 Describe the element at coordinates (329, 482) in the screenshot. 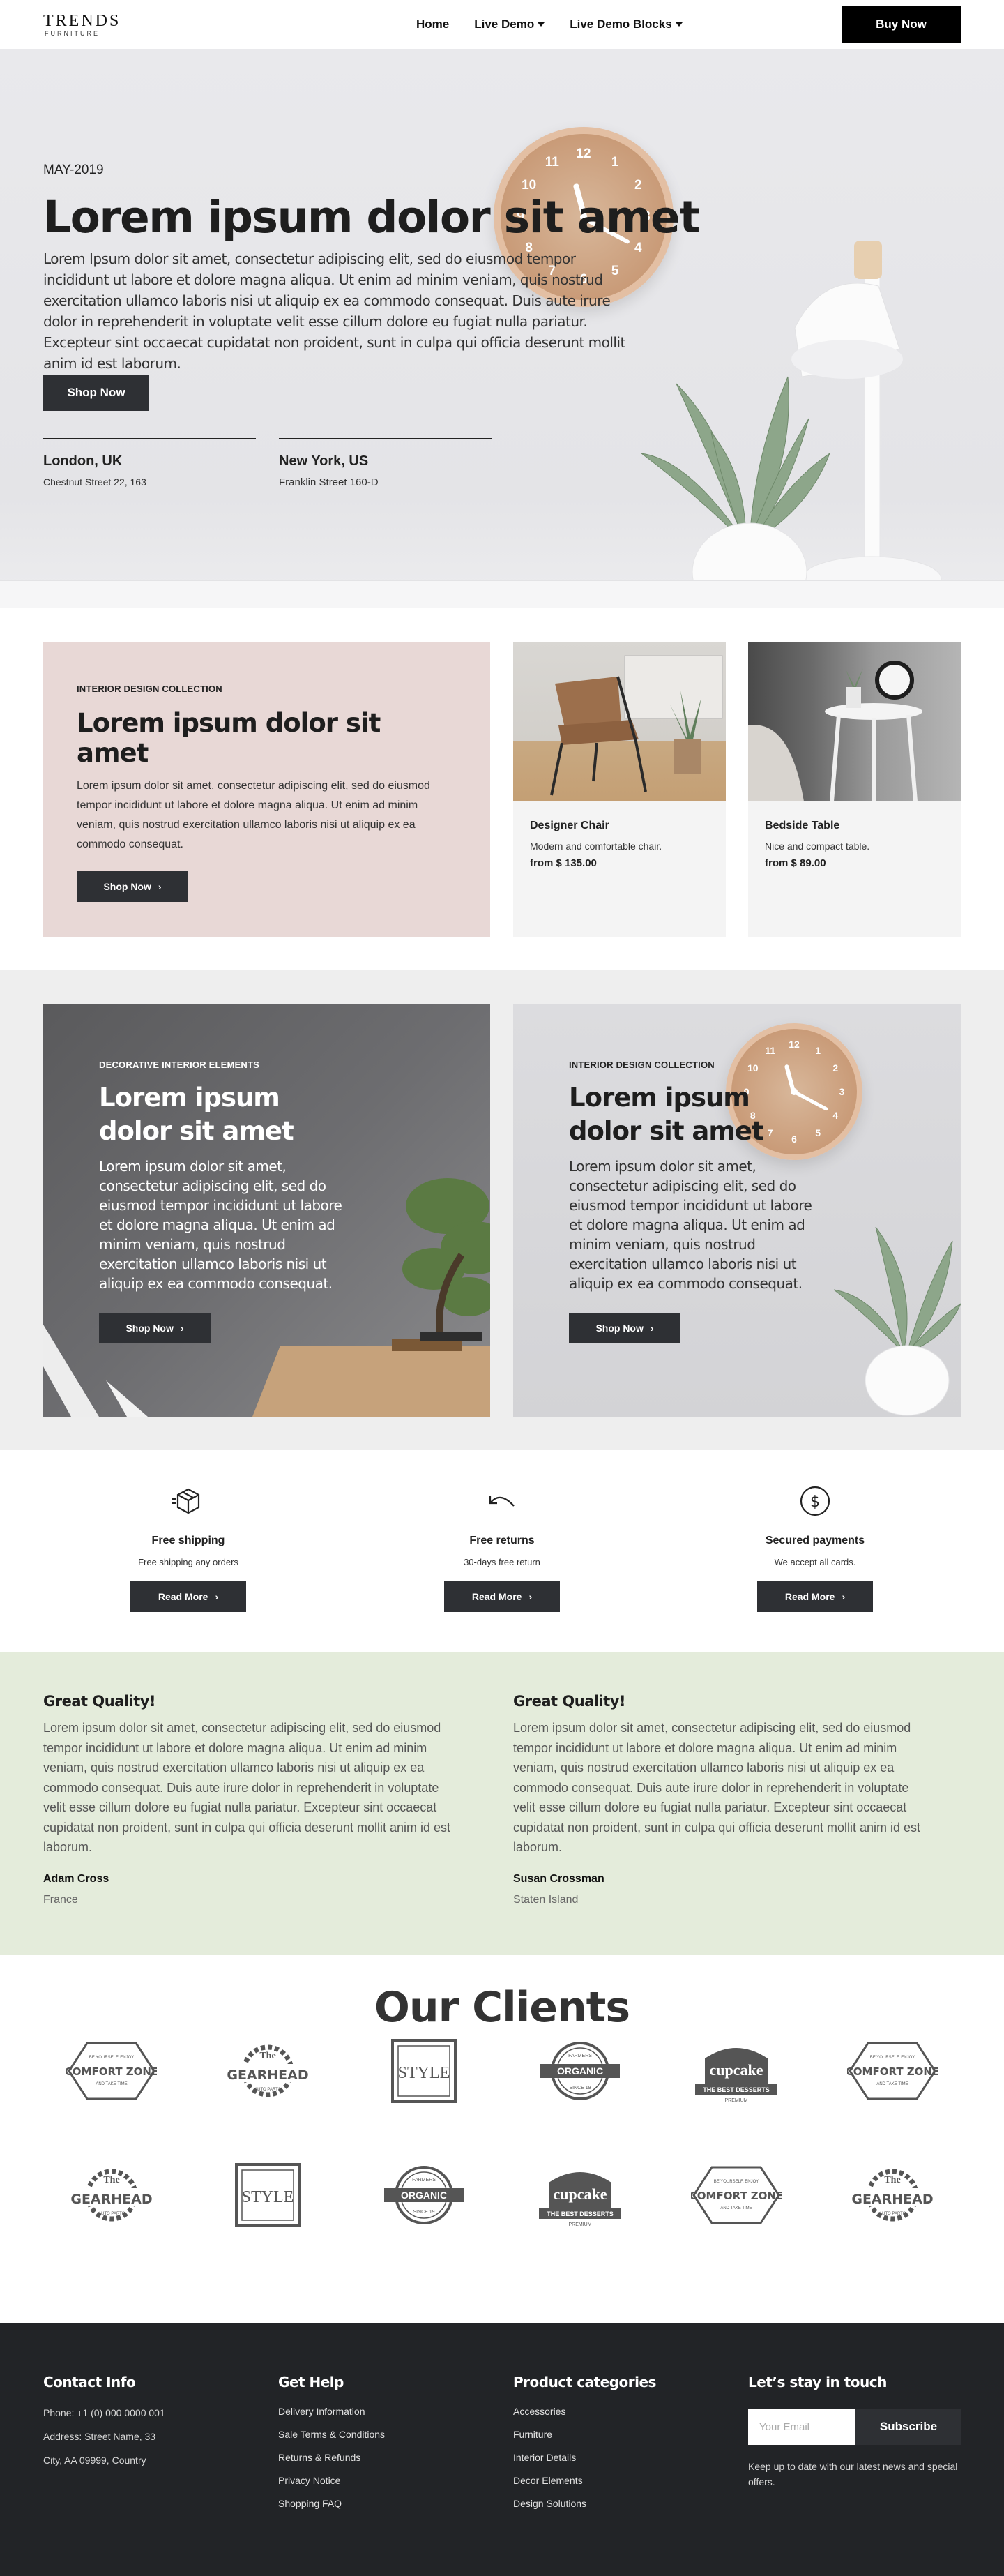

I see `location-address: Franklin Street 160-D` at that location.